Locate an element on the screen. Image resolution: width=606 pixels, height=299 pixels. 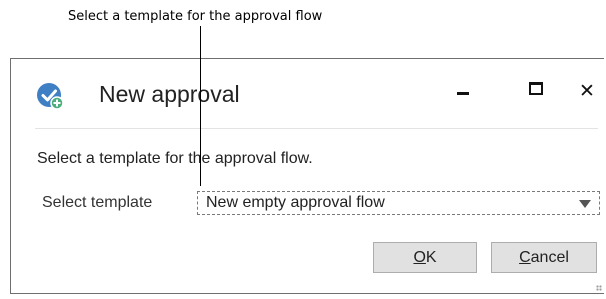
chevron-down-icon is located at coordinates (585, 204).